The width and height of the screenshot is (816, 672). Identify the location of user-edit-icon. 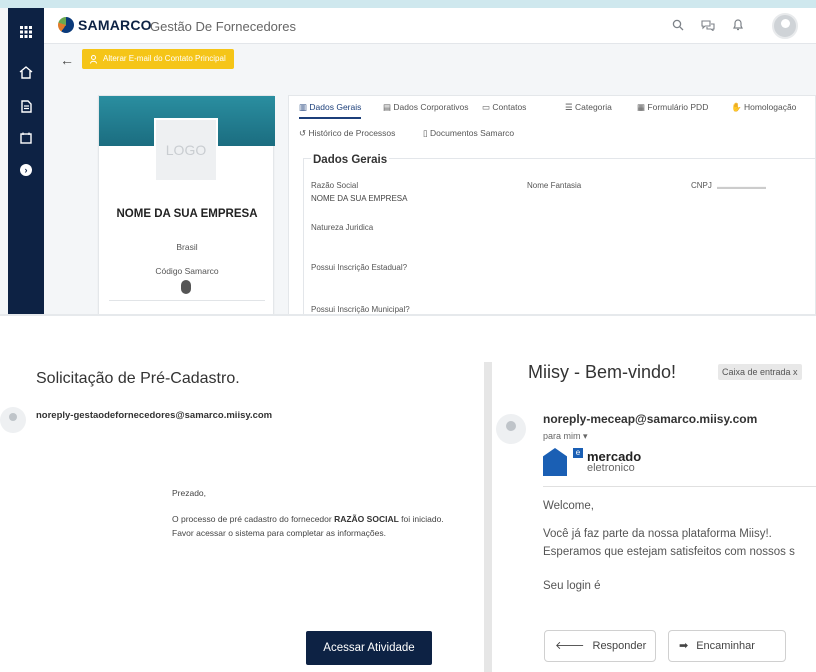
(93, 59).